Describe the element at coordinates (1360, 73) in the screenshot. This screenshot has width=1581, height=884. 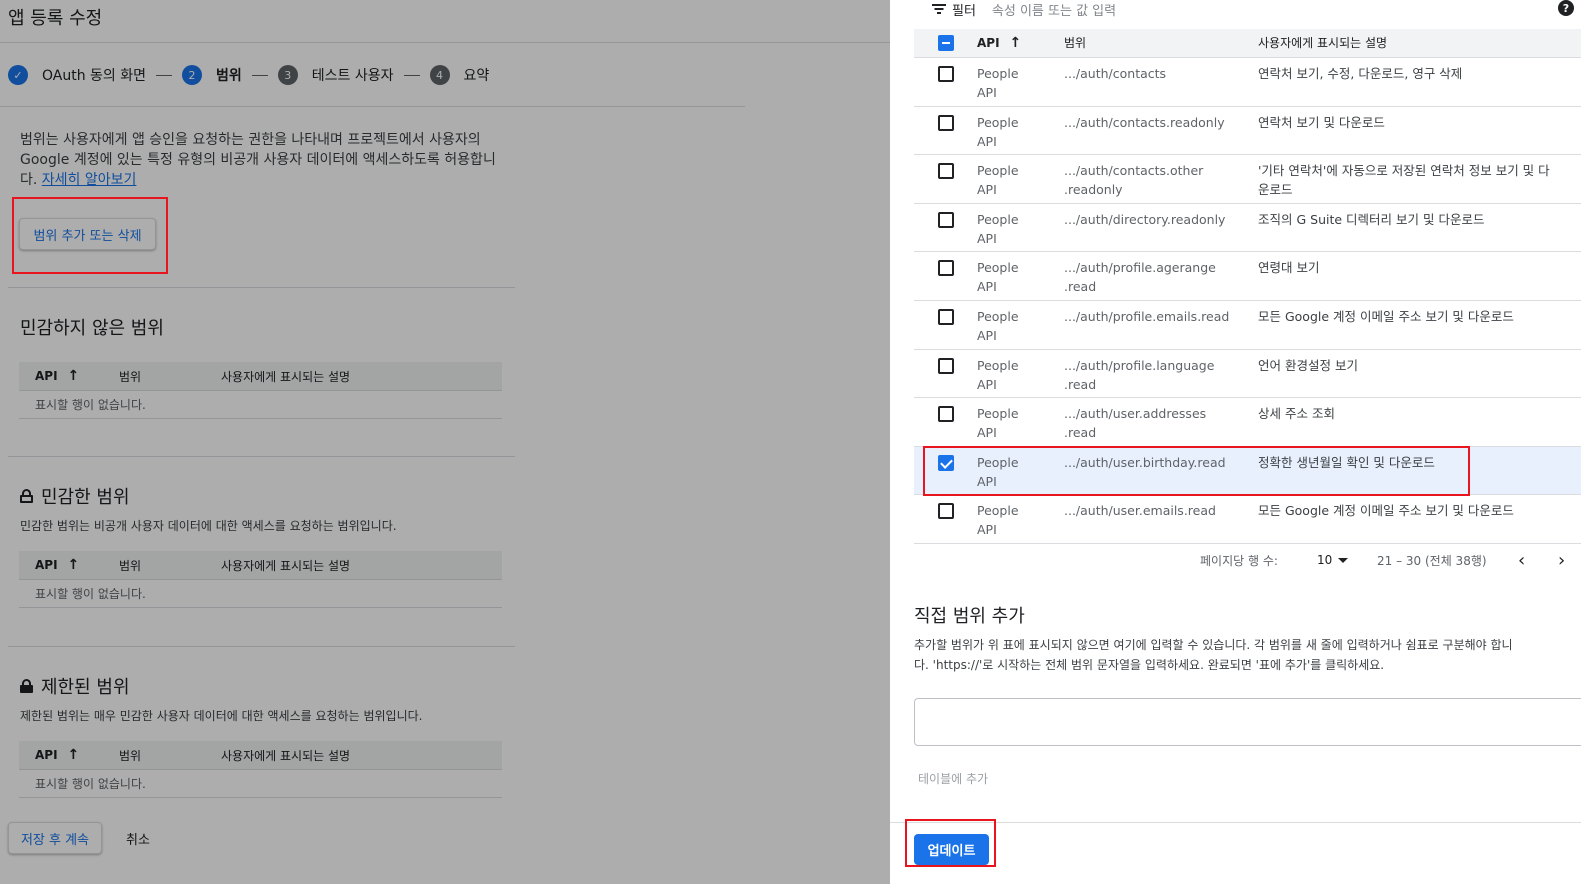
I see `desc-cell: 연락처 보기, 수정, 다운로드, 영구 삭제` at that location.